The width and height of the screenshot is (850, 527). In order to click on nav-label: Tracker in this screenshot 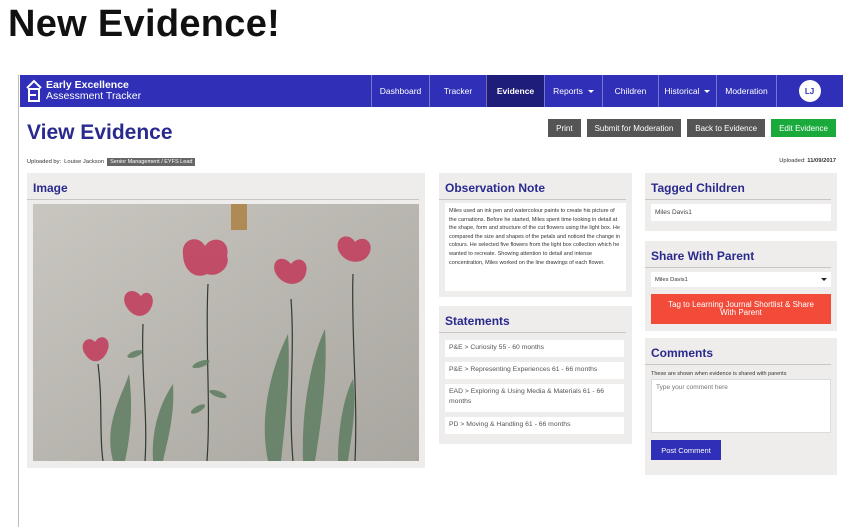, I will do `click(458, 91)`.